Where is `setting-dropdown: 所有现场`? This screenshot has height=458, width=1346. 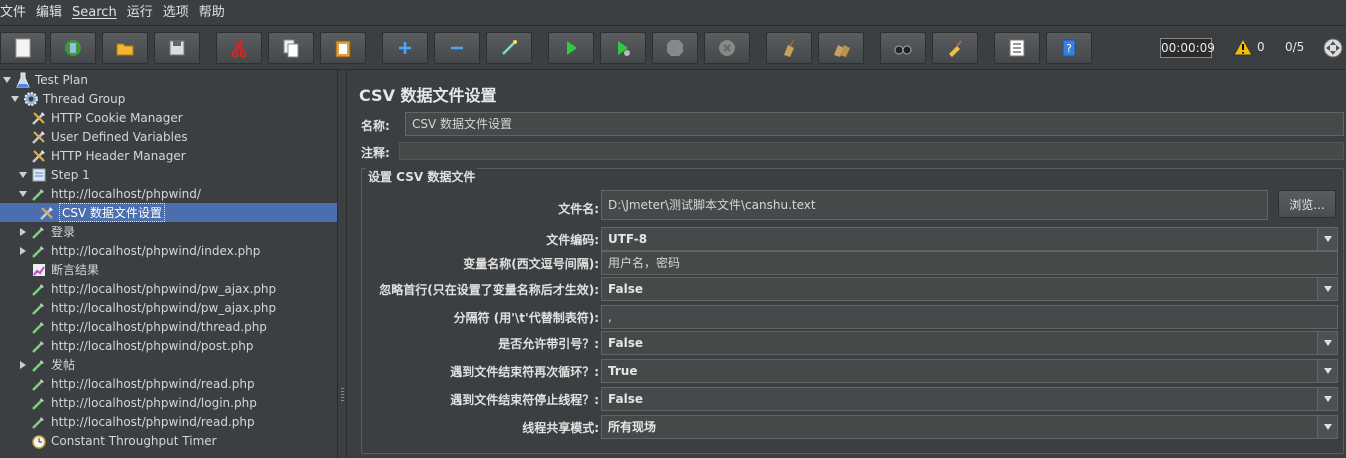
setting-dropdown: 所有现场 is located at coordinates (969, 427).